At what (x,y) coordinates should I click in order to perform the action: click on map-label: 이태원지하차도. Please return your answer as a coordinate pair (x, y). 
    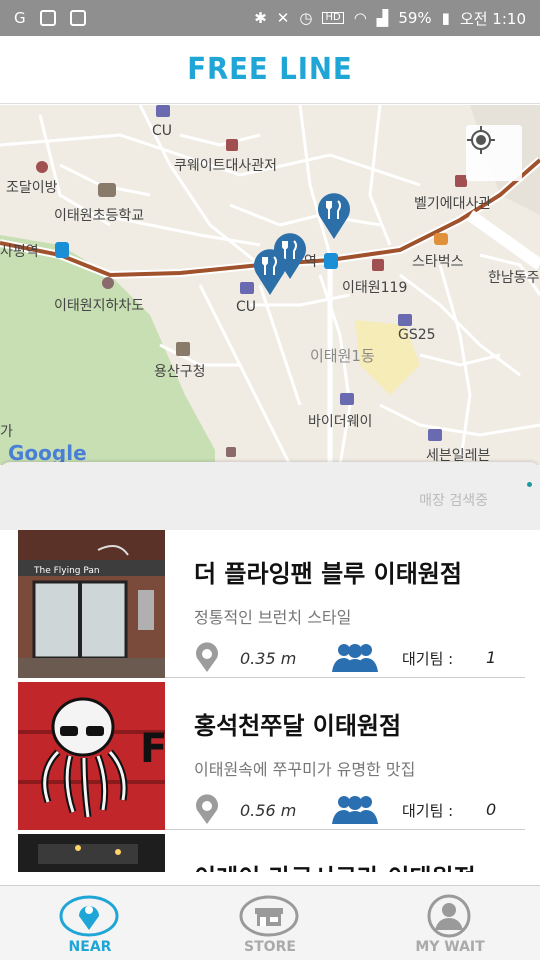
    Looking at the image, I should click on (99, 306).